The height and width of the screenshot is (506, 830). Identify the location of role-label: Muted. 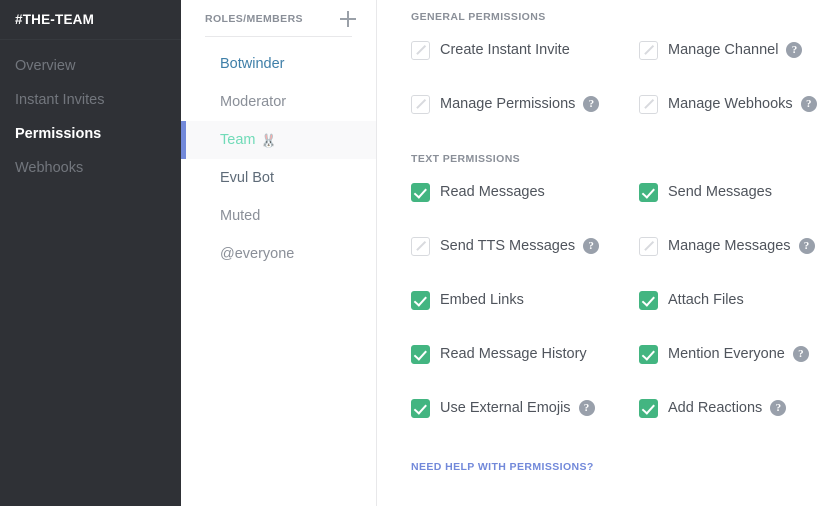
(240, 216).